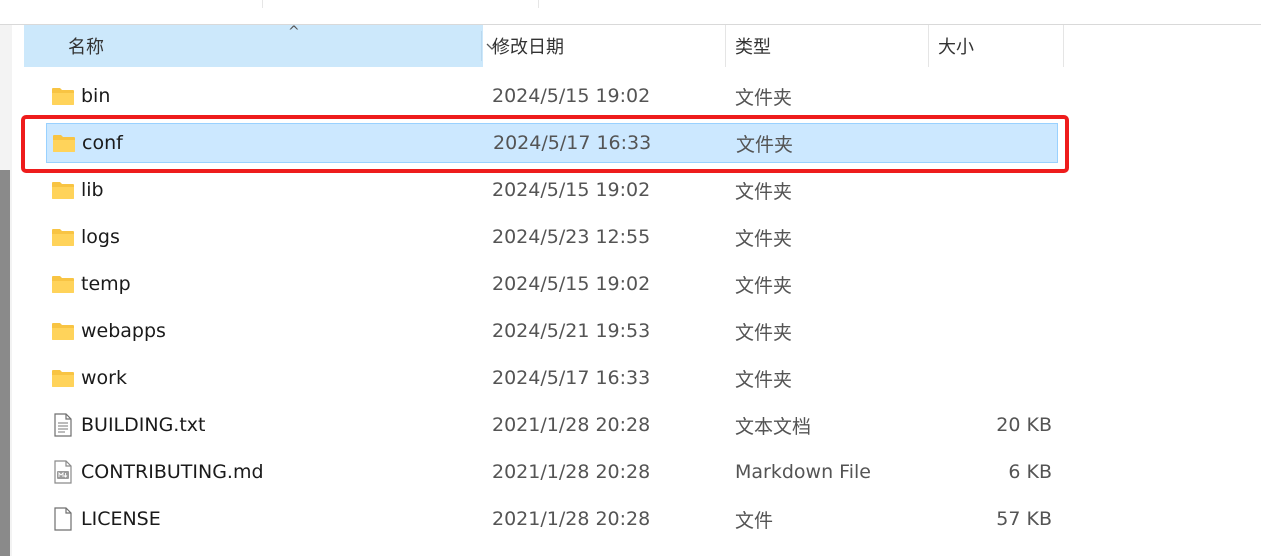  I want to click on navigation-pane-scrollbar, so click(5, 363).